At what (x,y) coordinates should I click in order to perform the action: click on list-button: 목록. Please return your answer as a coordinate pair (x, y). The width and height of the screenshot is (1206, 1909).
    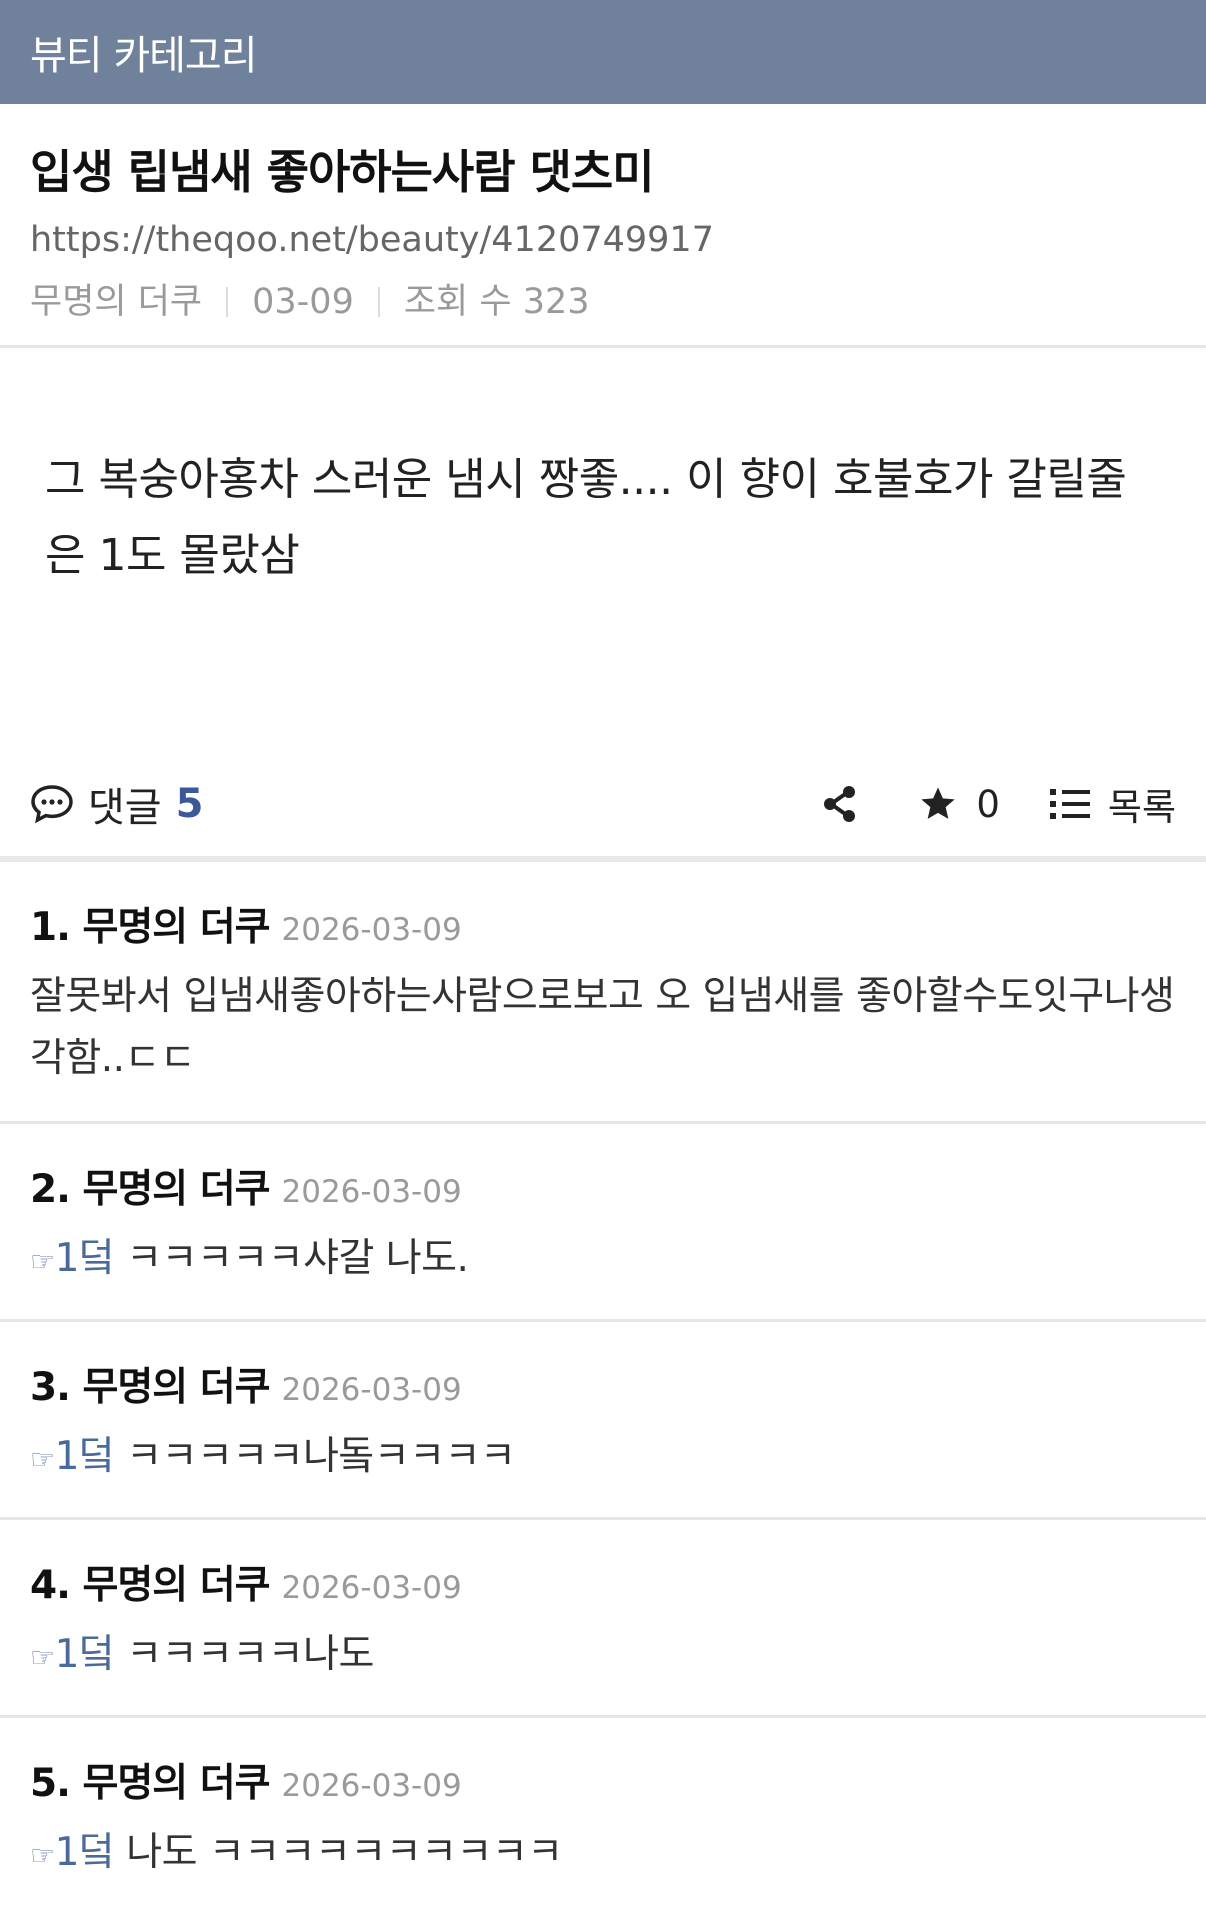
    Looking at the image, I should click on (1112, 804).